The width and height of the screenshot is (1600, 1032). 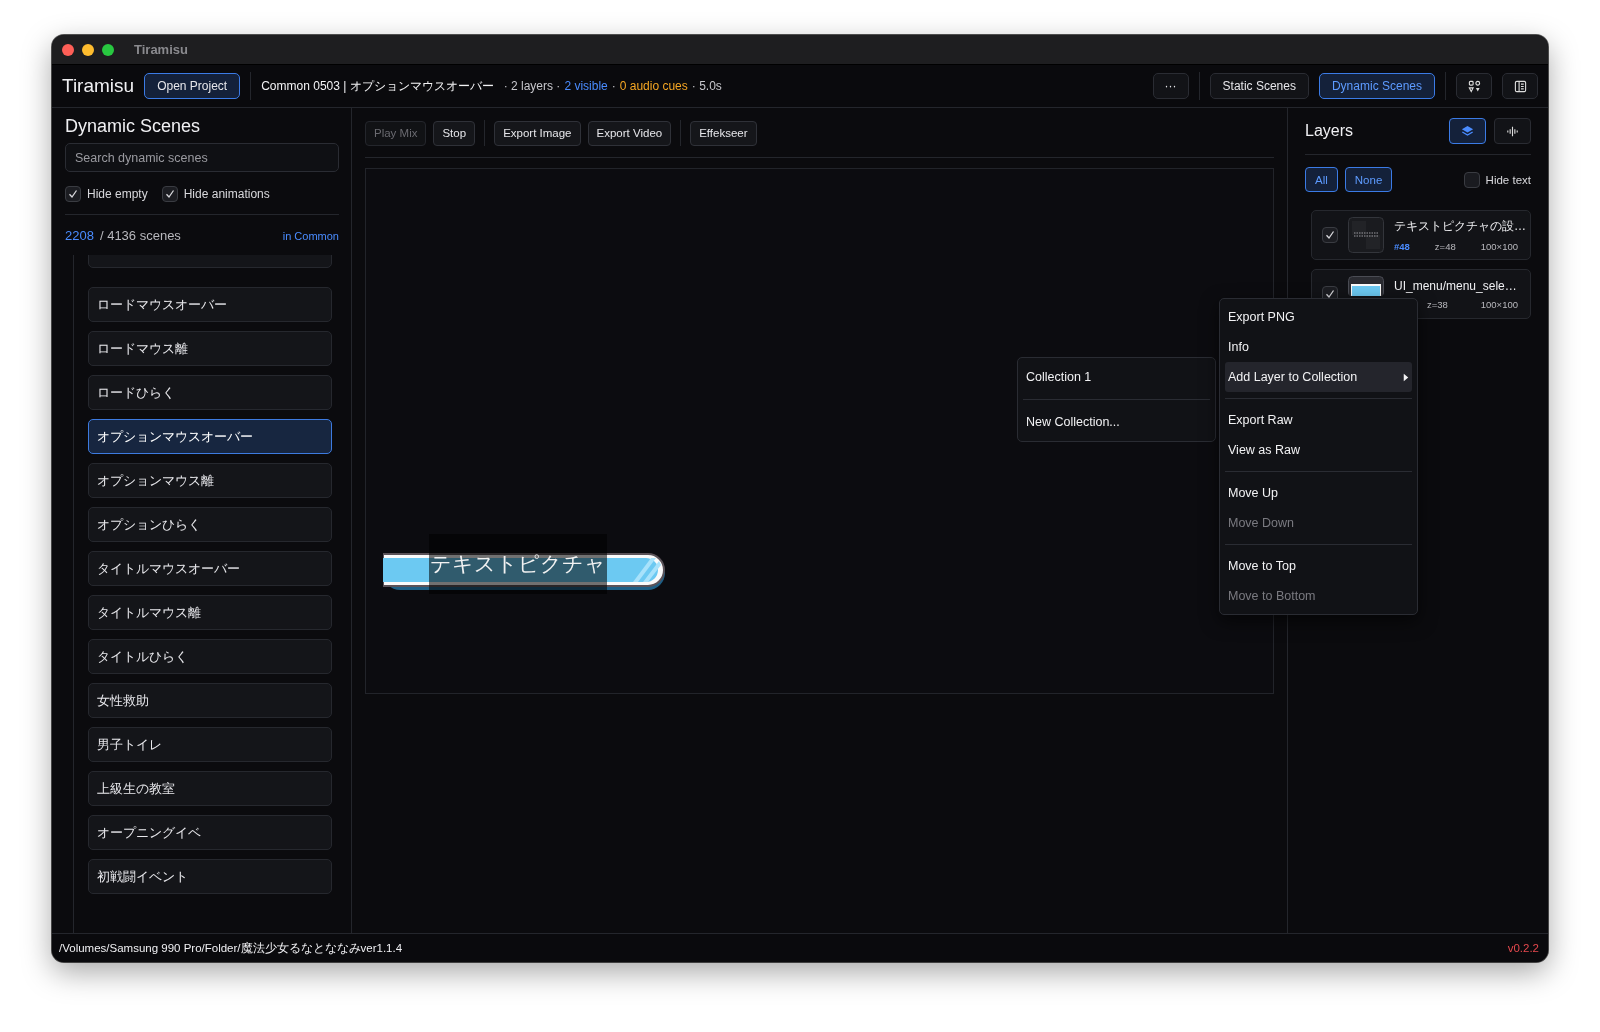 What do you see at coordinates (1330, 235) in the screenshot?
I see `layer-checkbox` at bounding box center [1330, 235].